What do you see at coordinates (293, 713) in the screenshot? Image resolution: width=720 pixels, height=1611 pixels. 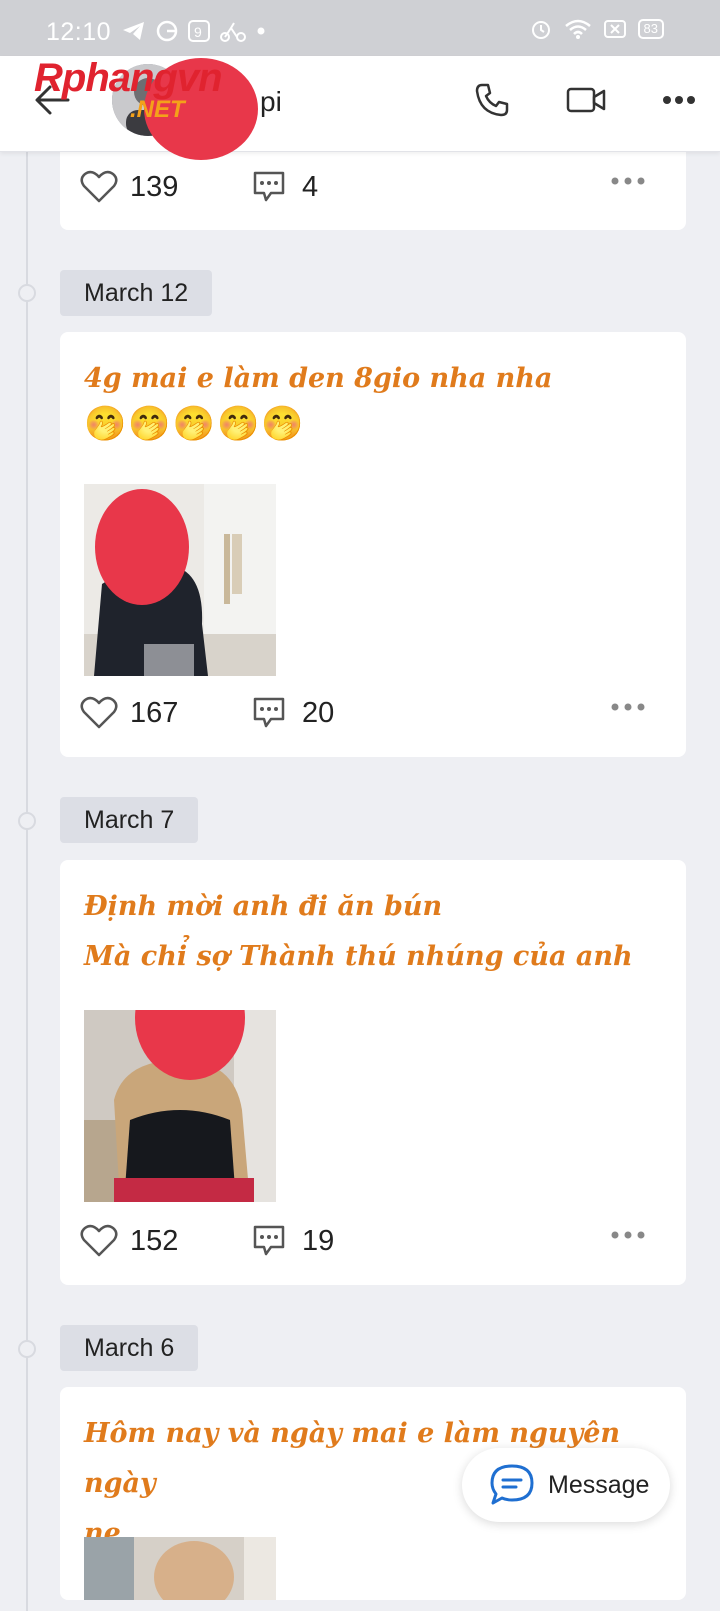 I see `comment-action: 20` at bounding box center [293, 713].